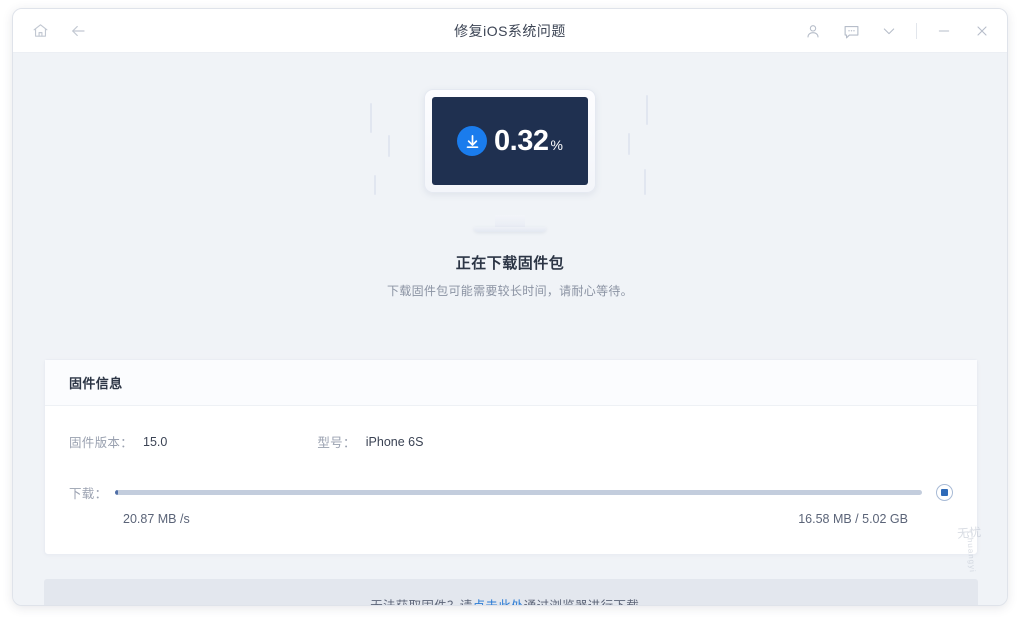  I want to click on close-icon, so click(982, 31).